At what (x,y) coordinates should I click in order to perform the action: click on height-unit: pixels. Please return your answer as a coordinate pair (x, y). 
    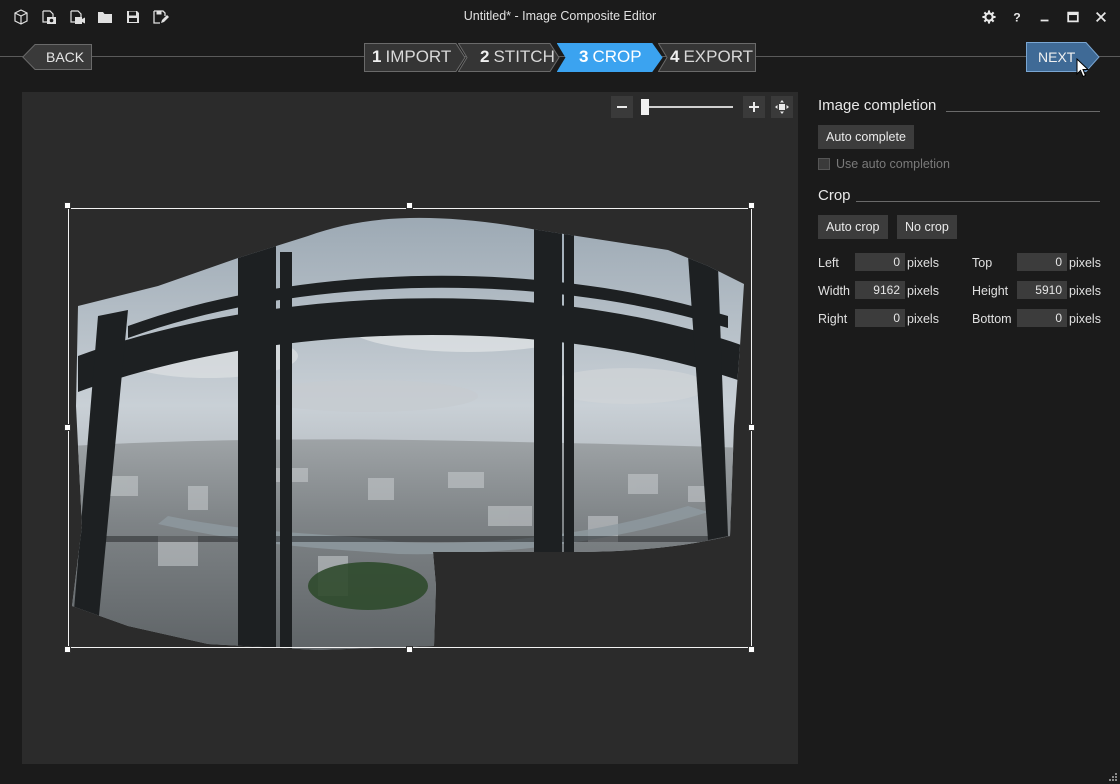
    Looking at the image, I should click on (1085, 291).